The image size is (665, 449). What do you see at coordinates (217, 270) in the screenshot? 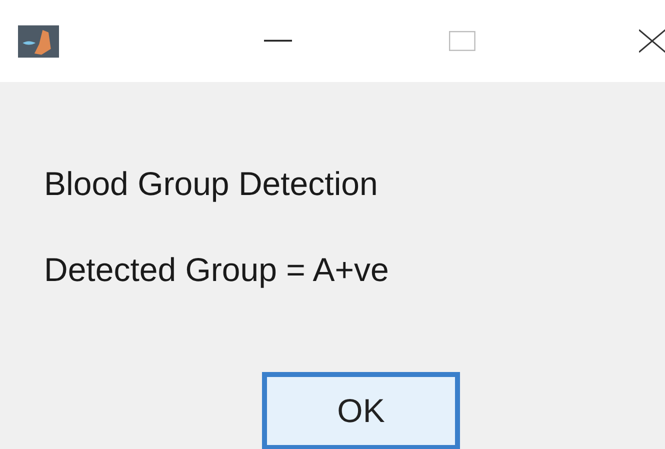
I see `message-text: Detected Group = A+ve` at bounding box center [217, 270].